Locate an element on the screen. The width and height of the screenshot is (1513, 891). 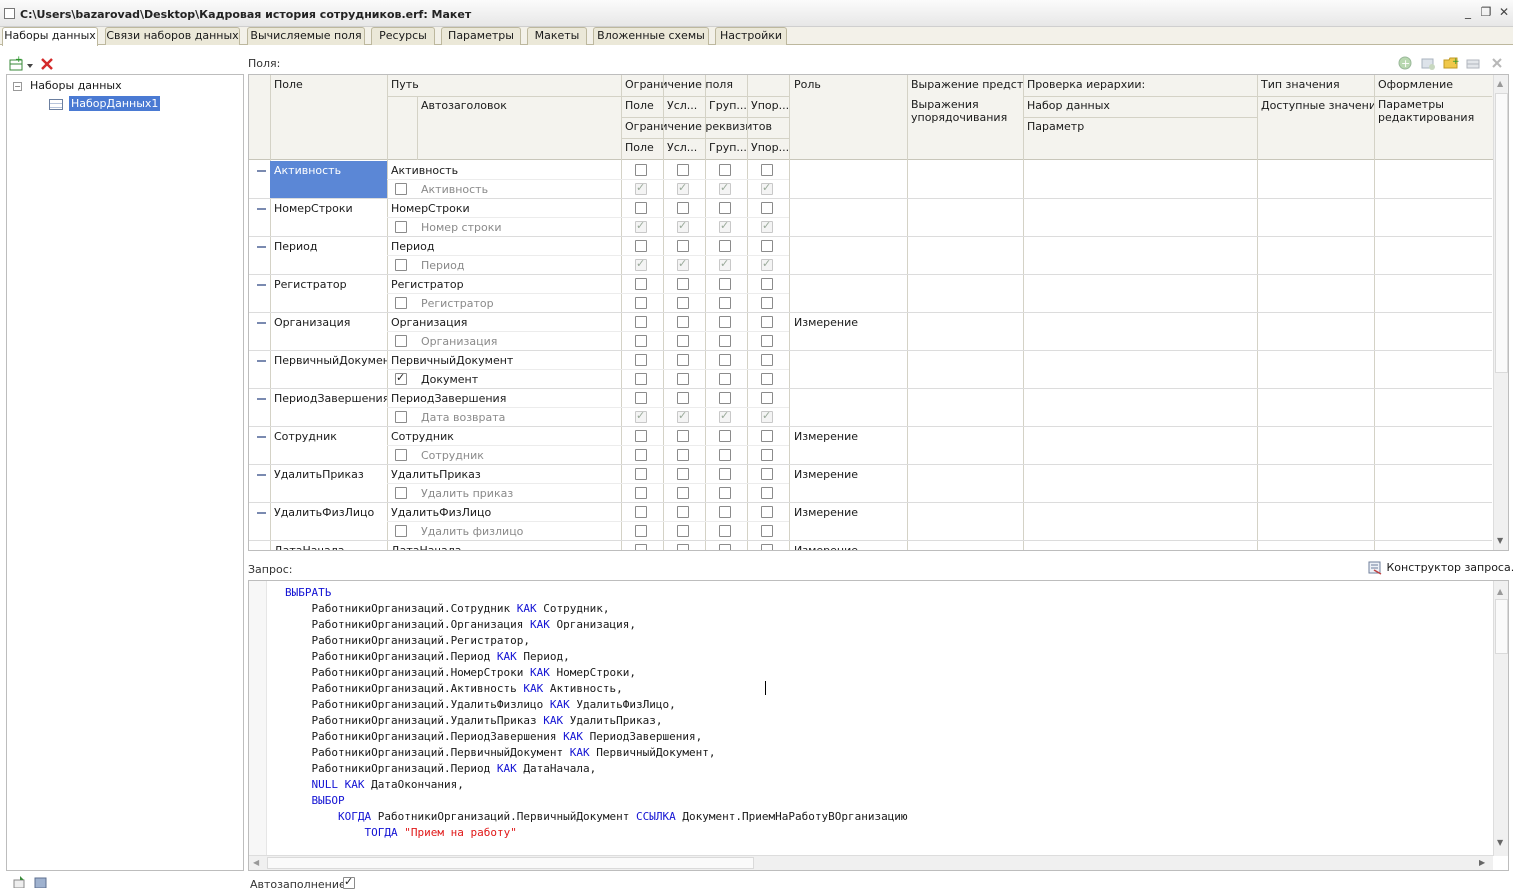
field-name: Активность is located at coordinates (328, 170).